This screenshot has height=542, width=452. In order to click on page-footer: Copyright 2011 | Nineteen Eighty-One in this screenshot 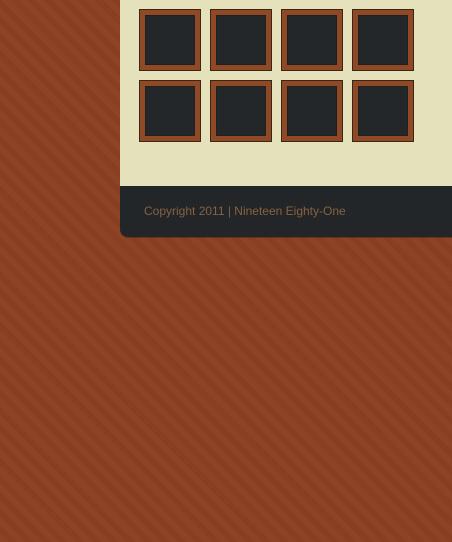, I will do `click(286, 211)`.